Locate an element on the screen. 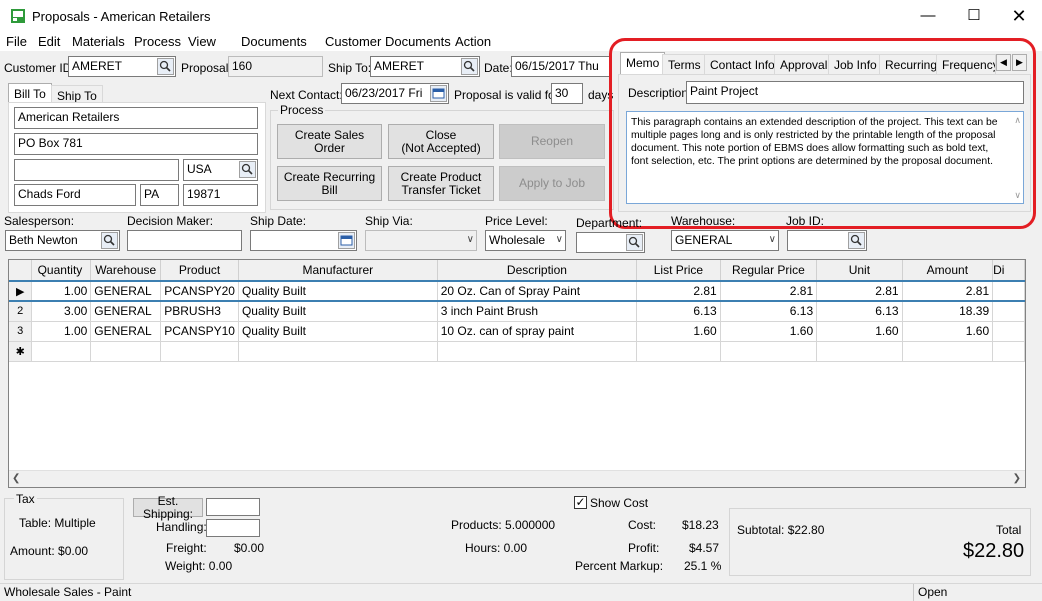  tab-terms: Terms is located at coordinates (684, 64).